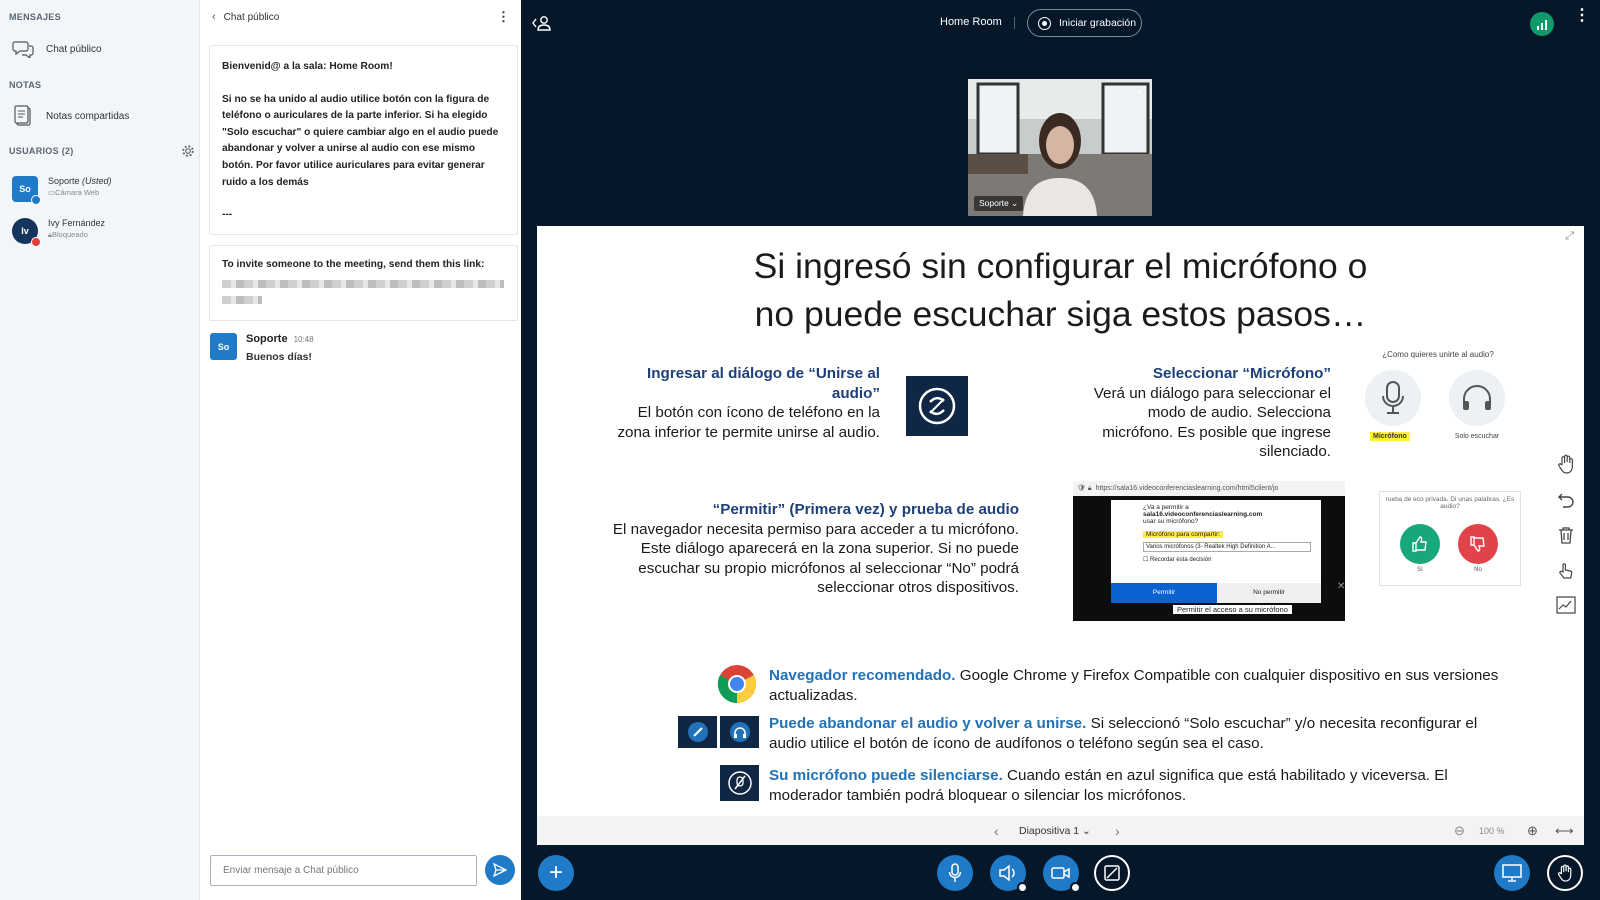  I want to click on message-author: Soporte, so click(267, 339).